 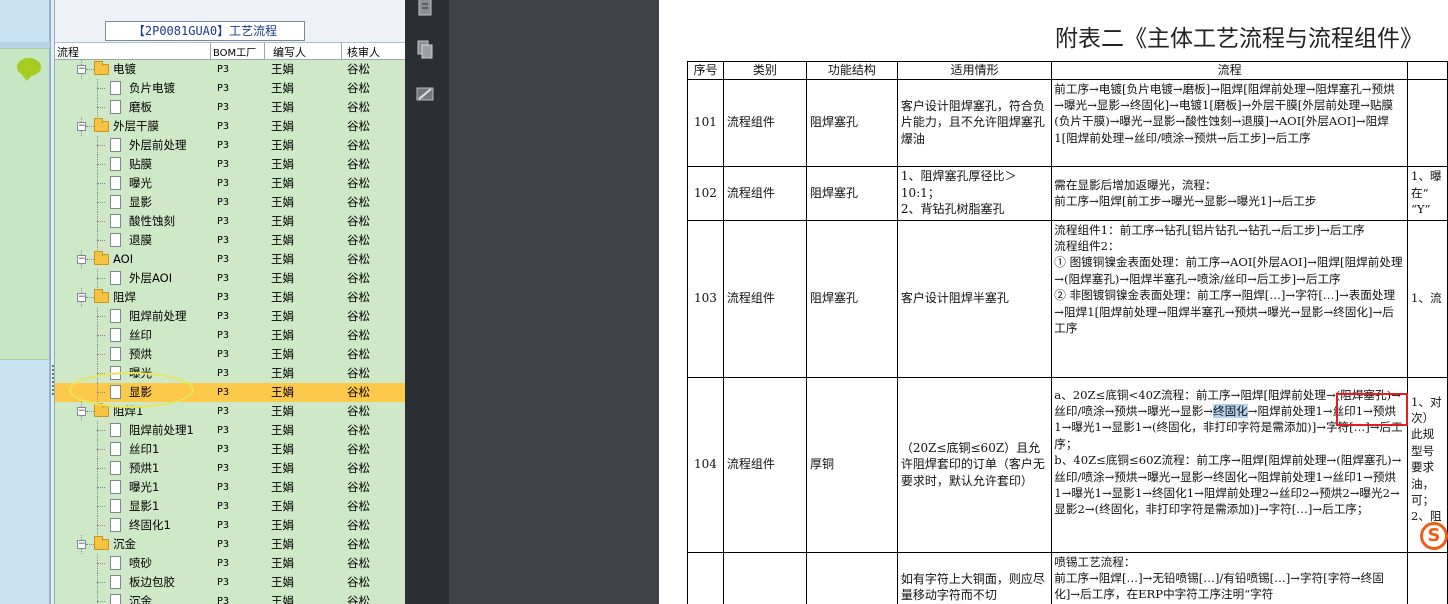 What do you see at coordinates (230, 145) in the screenshot?
I see `tree-item-row: 外层前处理 P3 王娟 谷松` at bounding box center [230, 145].